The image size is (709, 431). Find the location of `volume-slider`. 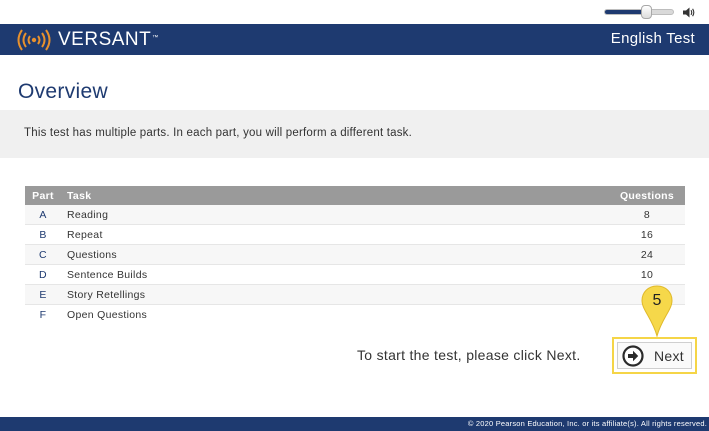

volume-slider is located at coordinates (639, 12).